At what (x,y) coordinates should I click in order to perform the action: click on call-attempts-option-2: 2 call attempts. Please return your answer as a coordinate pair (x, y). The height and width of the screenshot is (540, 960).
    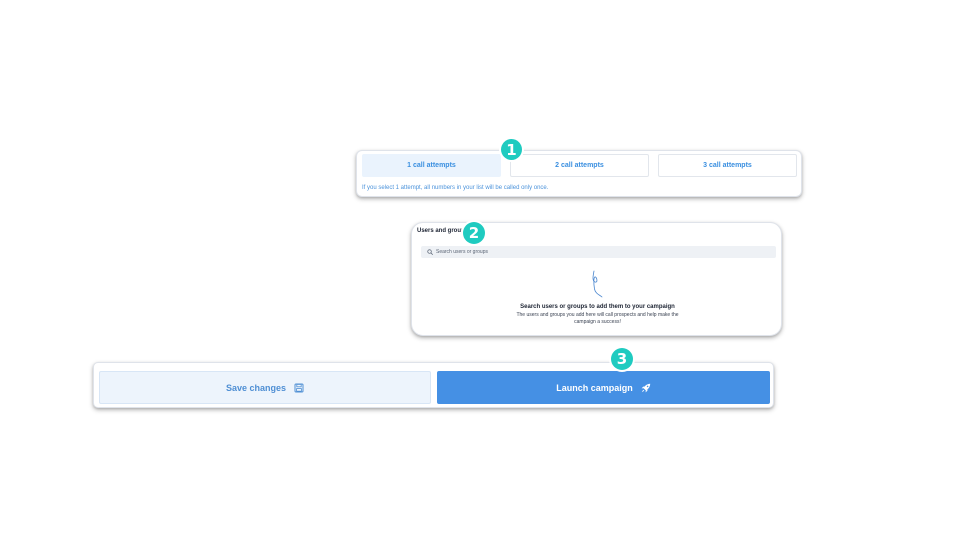
    Looking at the image, I should click on (579, 165).